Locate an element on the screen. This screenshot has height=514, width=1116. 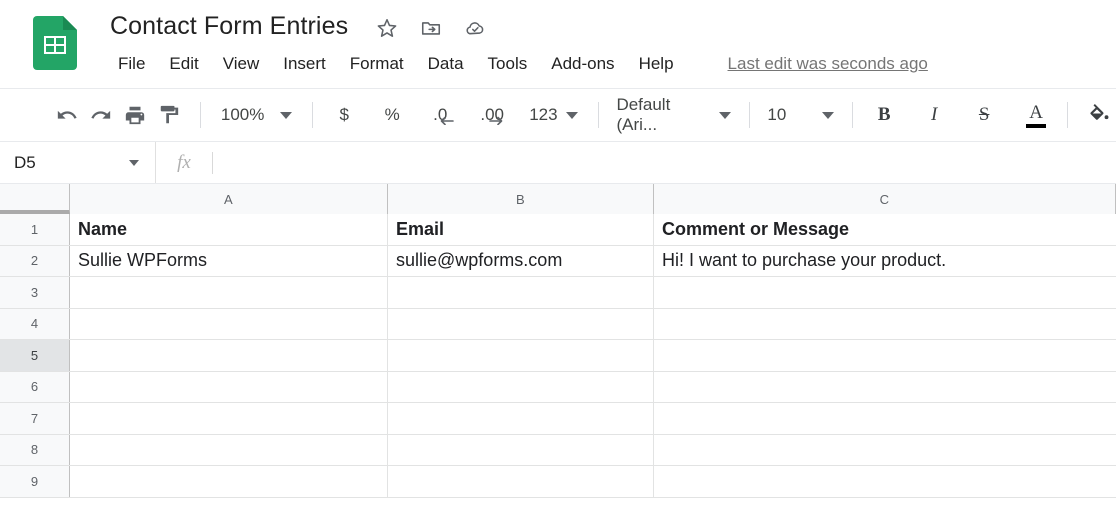
cell-b7 is located at coordinates (521, 418).